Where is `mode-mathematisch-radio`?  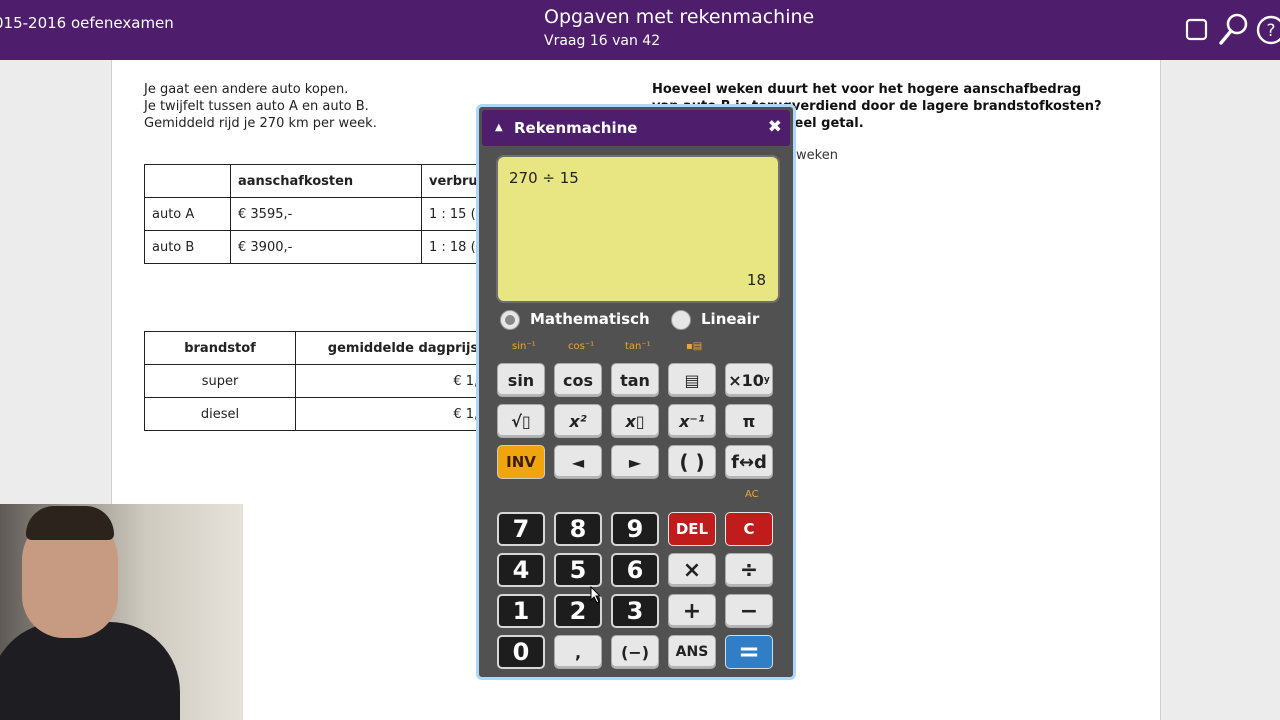 mode-mathematisch-radio is located at coordinates (510, 320).